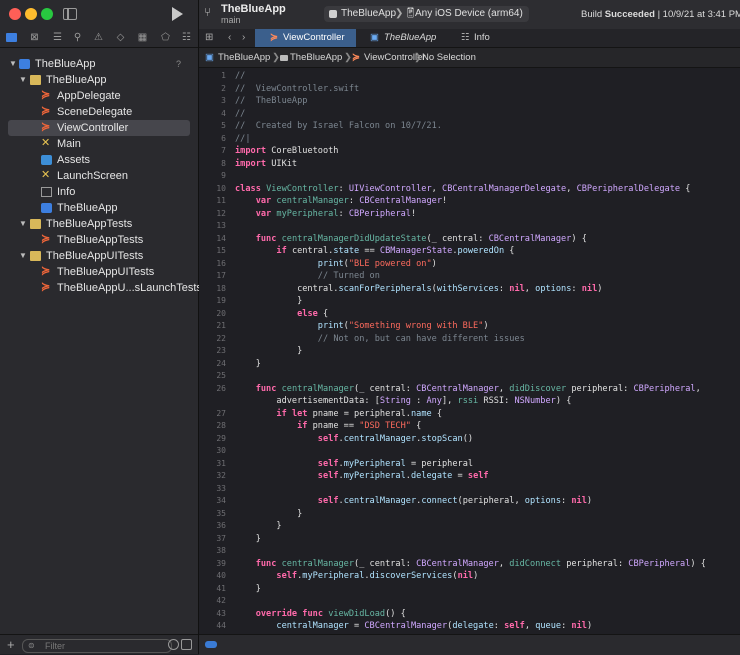 The height and width of the screenshot is (655, 740). Describe the element at coordinates (484, 38) in the screenshot. I see `tab-info: ☷ Info` at that location.